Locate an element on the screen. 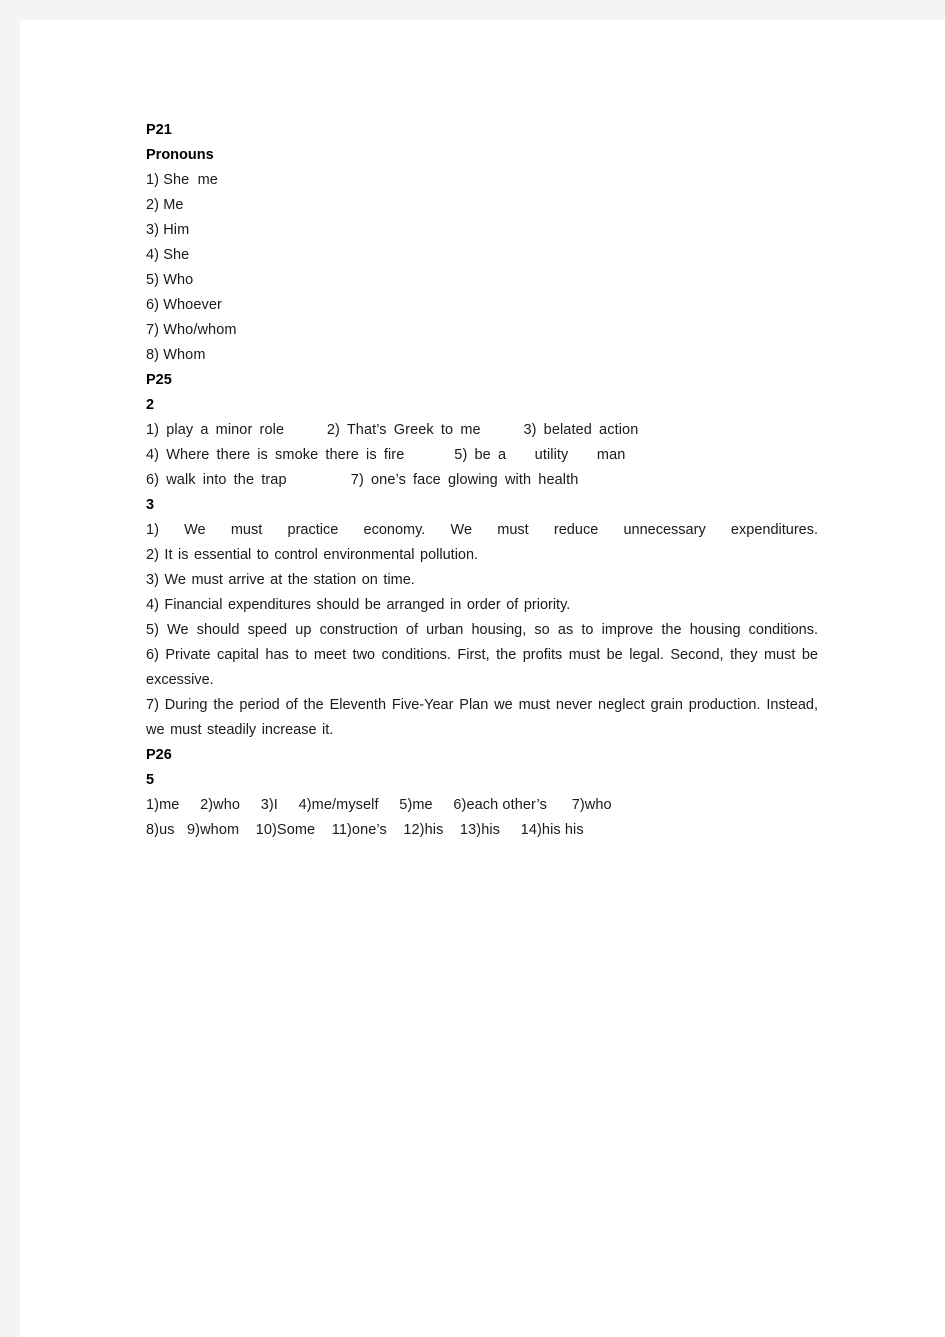  exercise-number-3: 3 is located at coordinates (150, 505).